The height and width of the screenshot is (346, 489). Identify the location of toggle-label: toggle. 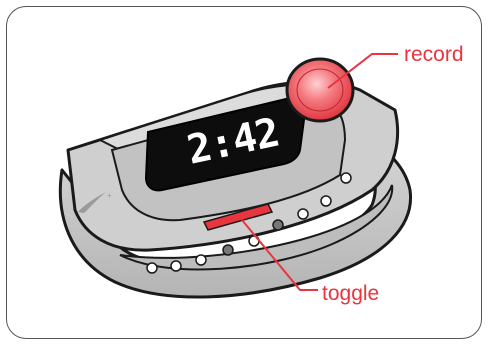
(351, 293).